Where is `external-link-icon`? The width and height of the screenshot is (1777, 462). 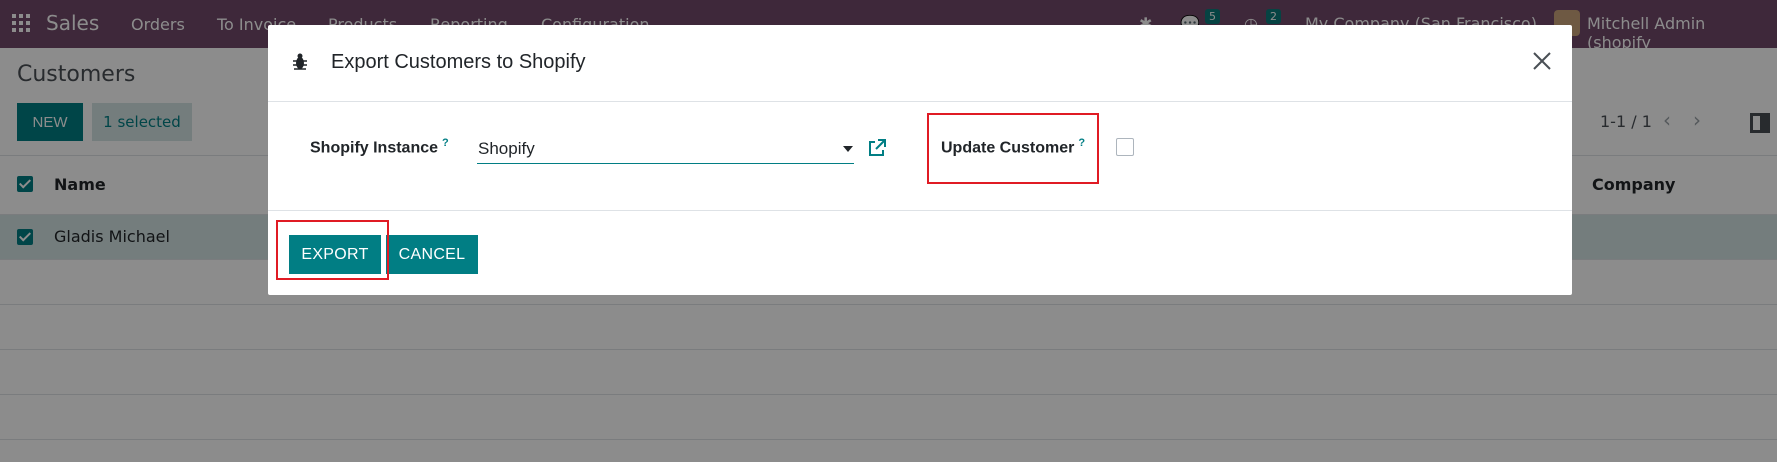
external-link-icon is located at coordinates (877, 148).